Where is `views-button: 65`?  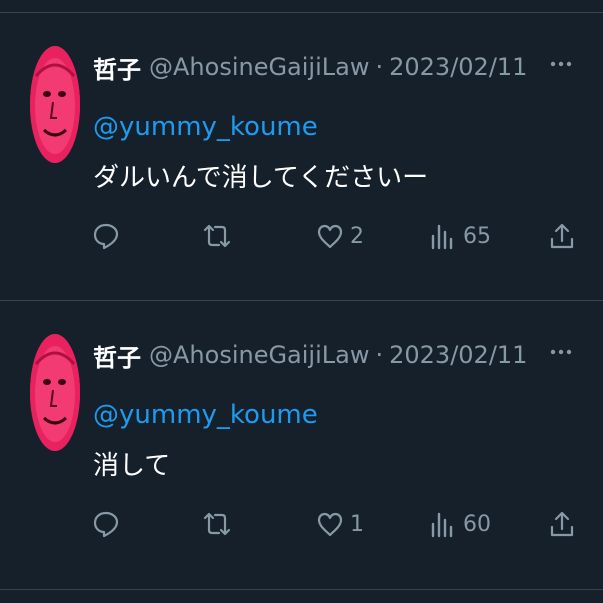 views-button: 65 is located at coordinates (460, 236).